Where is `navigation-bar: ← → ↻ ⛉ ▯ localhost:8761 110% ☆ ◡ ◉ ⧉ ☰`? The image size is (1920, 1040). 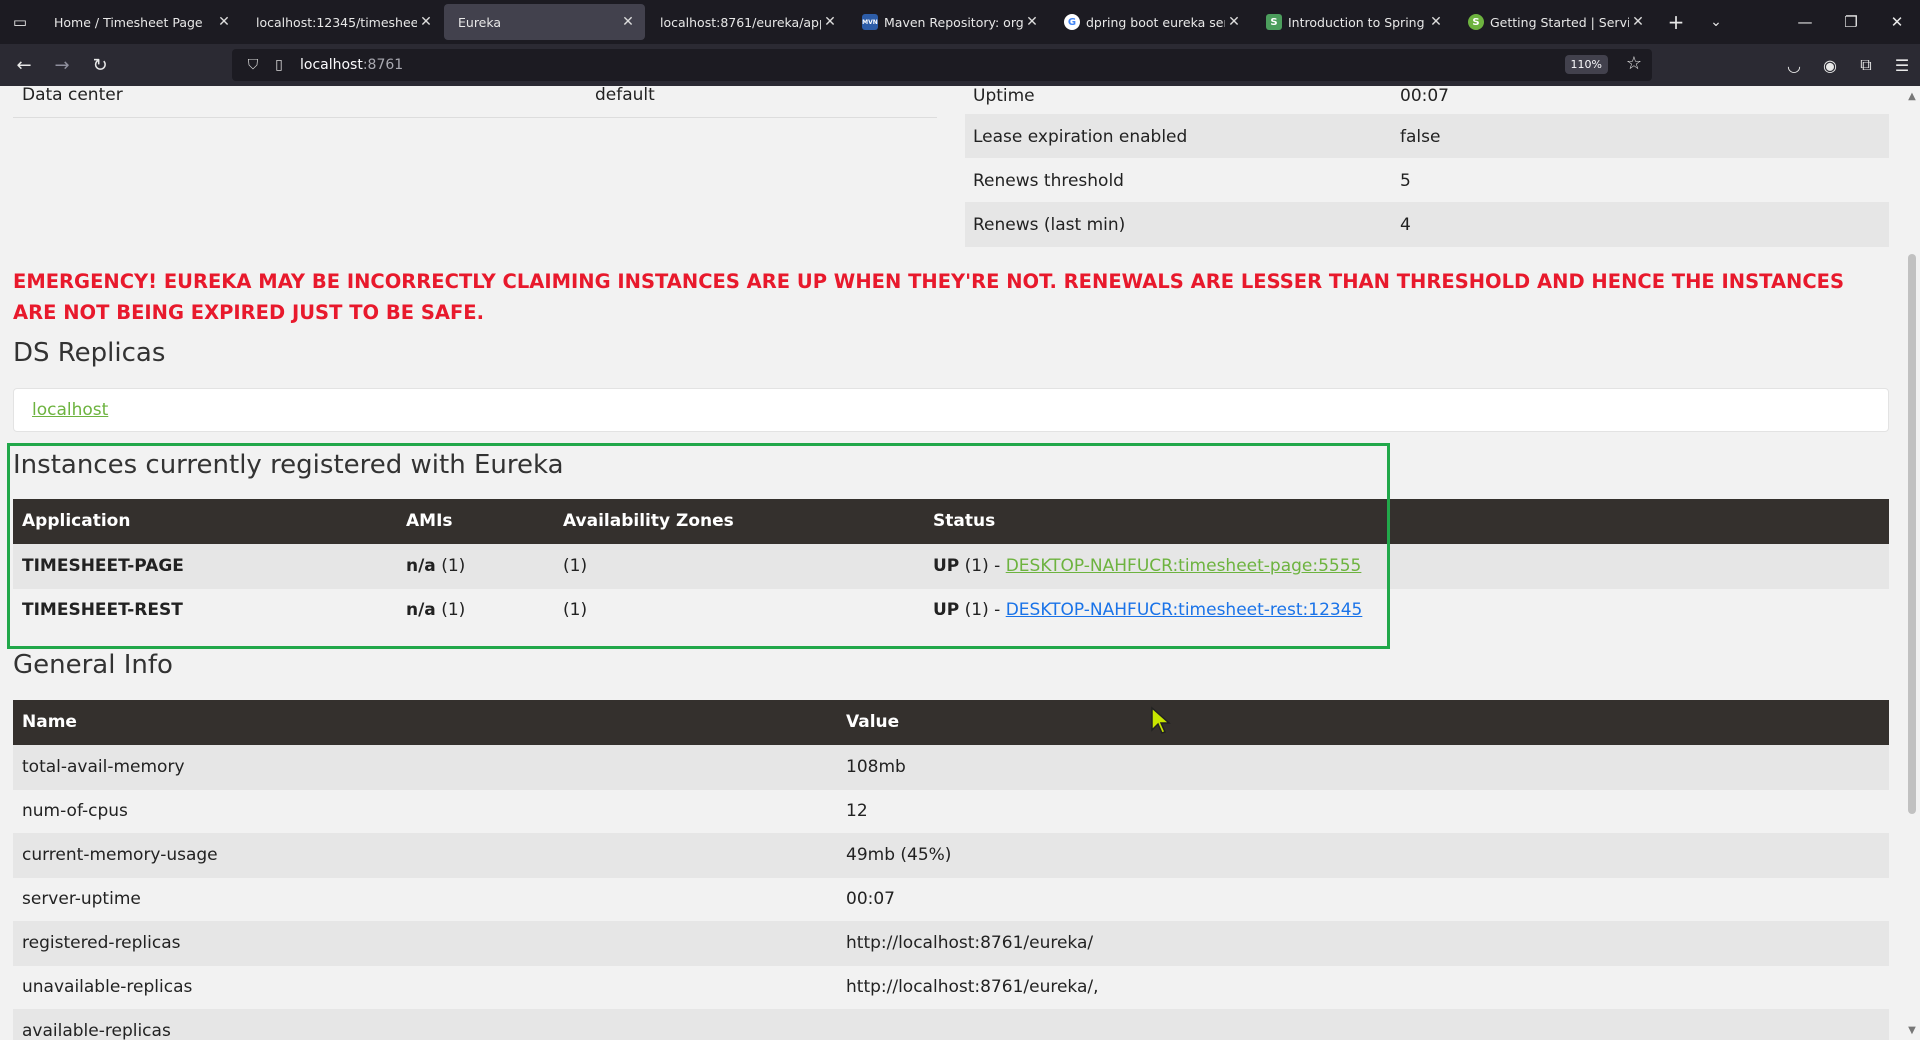
navigation-bar: ← → ↻ ⛉ ▯ localhost:8761 110% ☆ ◡ ◉ ⧉ ☰ is located at coordinates (960, 65).